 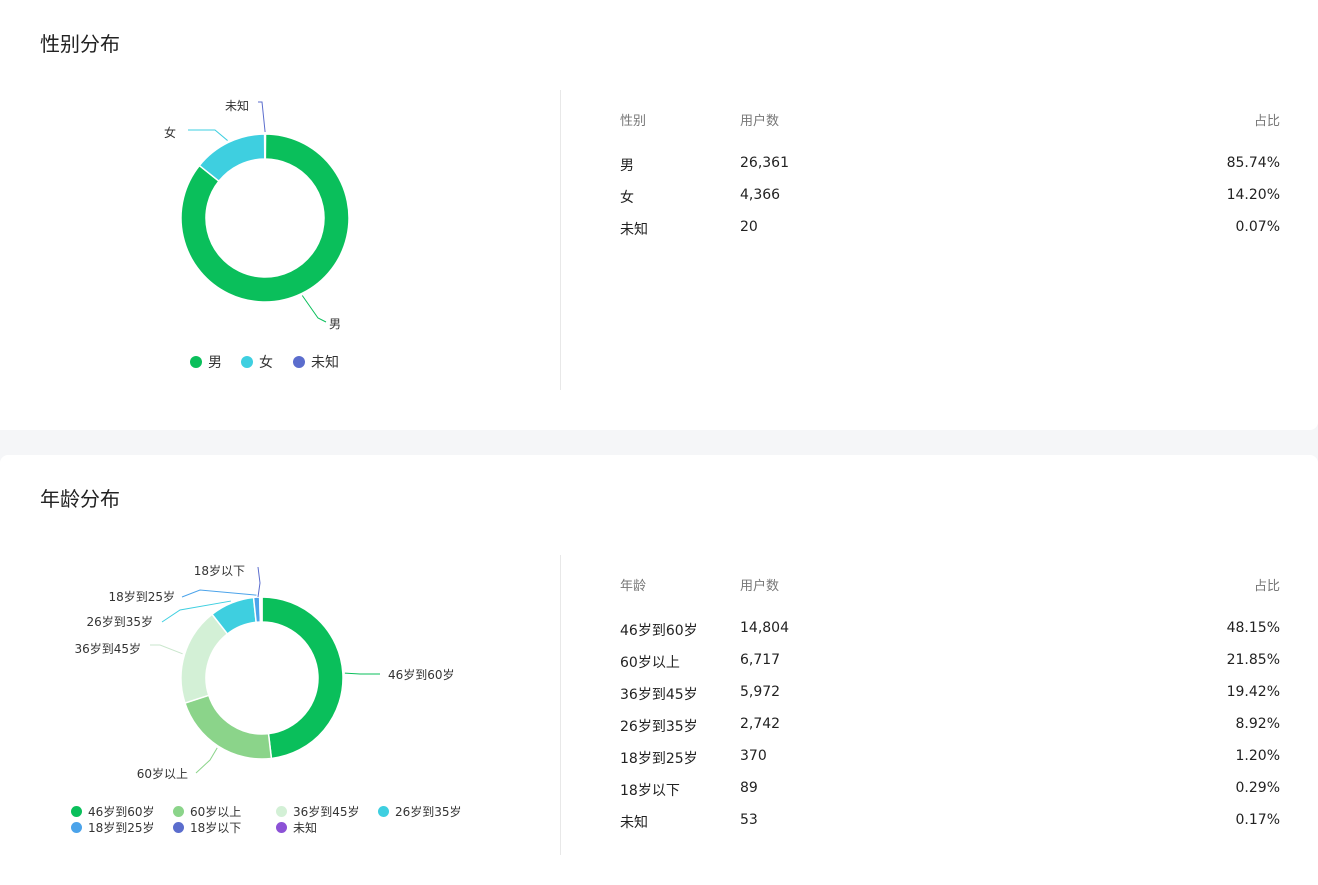 I want to click on age-legend-label: 60岁以上, so click(x=216, y=812).